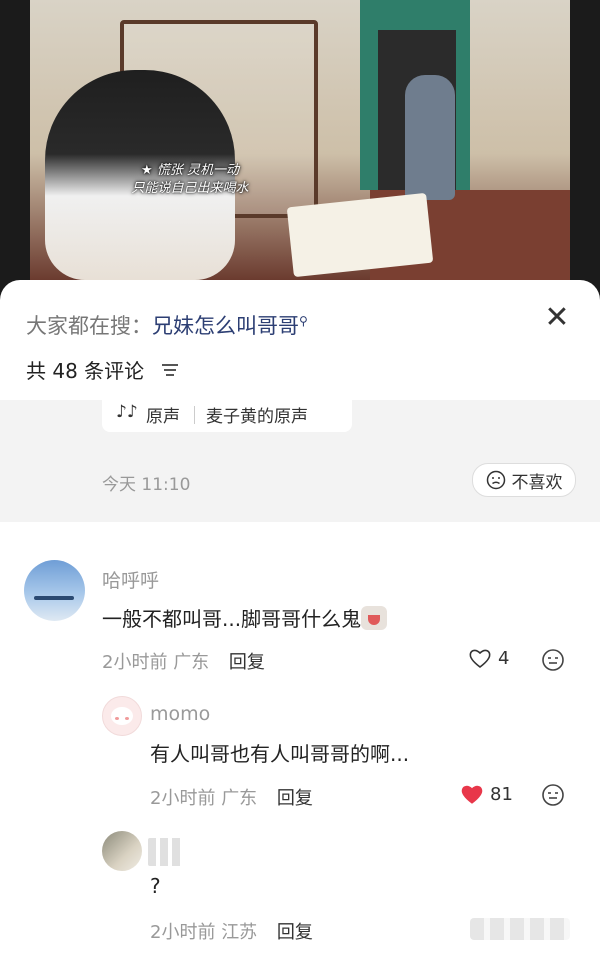  I want to click on search-prefix: 大家都在搜：, so click(89, 326).